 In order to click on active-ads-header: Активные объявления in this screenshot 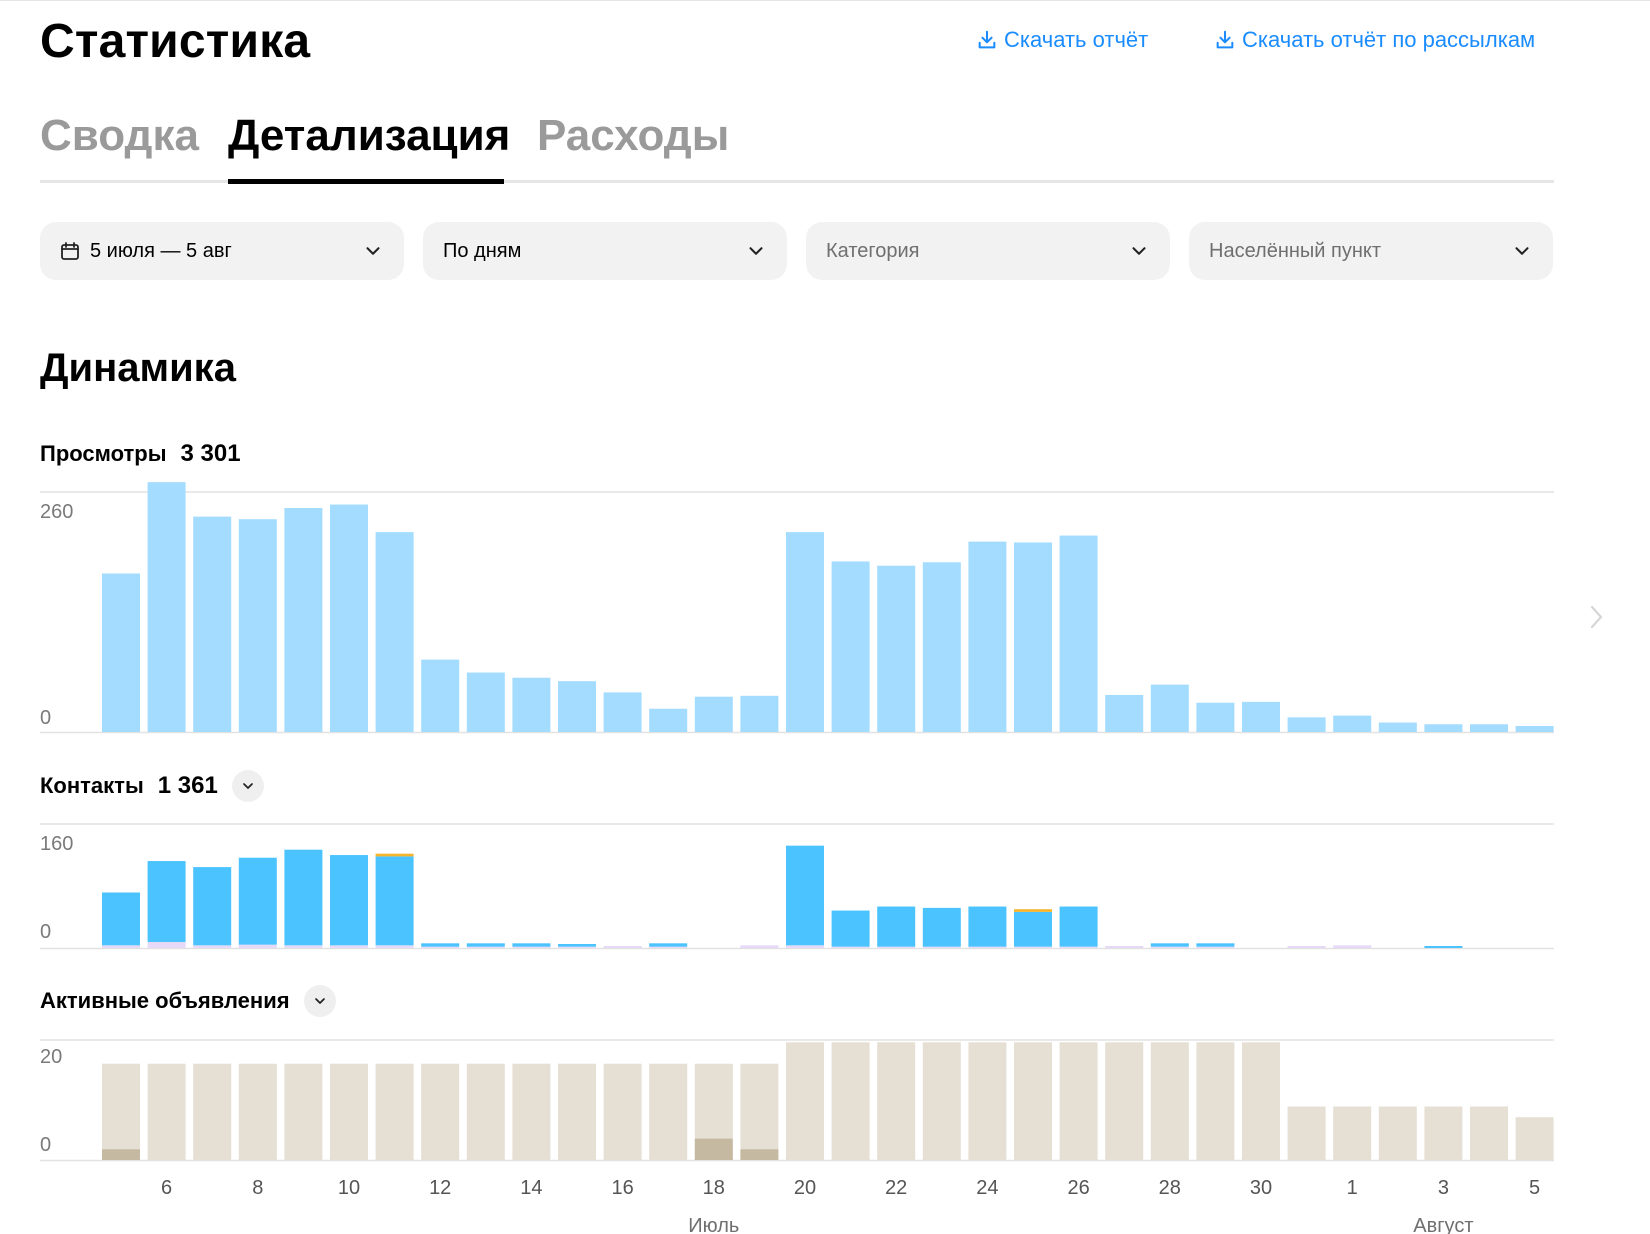, I will do `click(188, 1001)`.